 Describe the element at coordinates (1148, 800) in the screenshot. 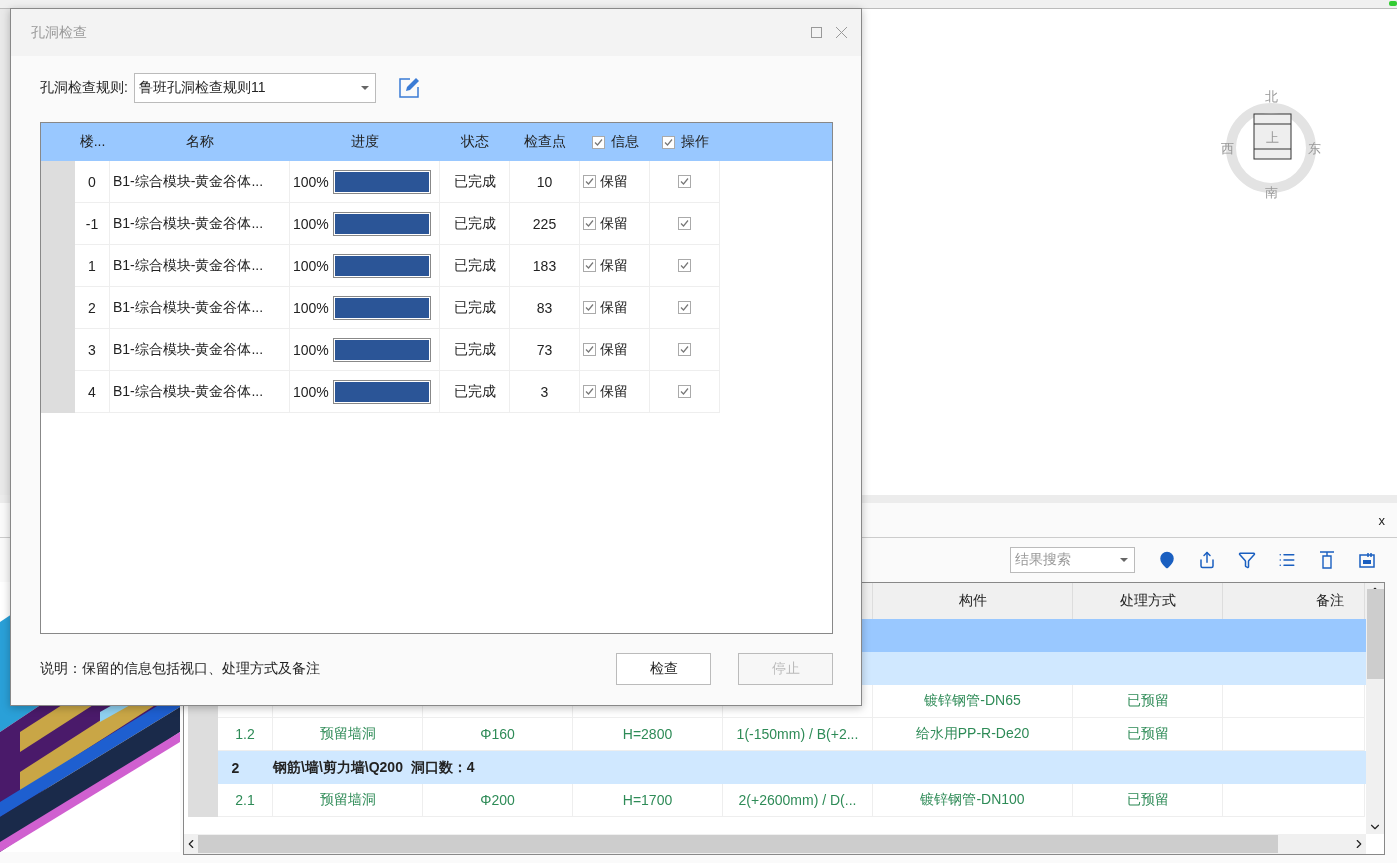

I see `table-cell: 已预留` at that location.